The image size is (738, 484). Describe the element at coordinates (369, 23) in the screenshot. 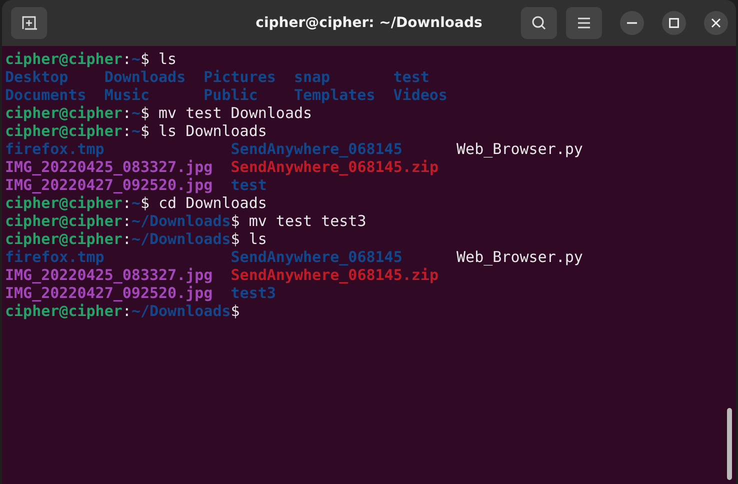

I see `window-title: cipher@cipher: ~/Downloads` at that location.